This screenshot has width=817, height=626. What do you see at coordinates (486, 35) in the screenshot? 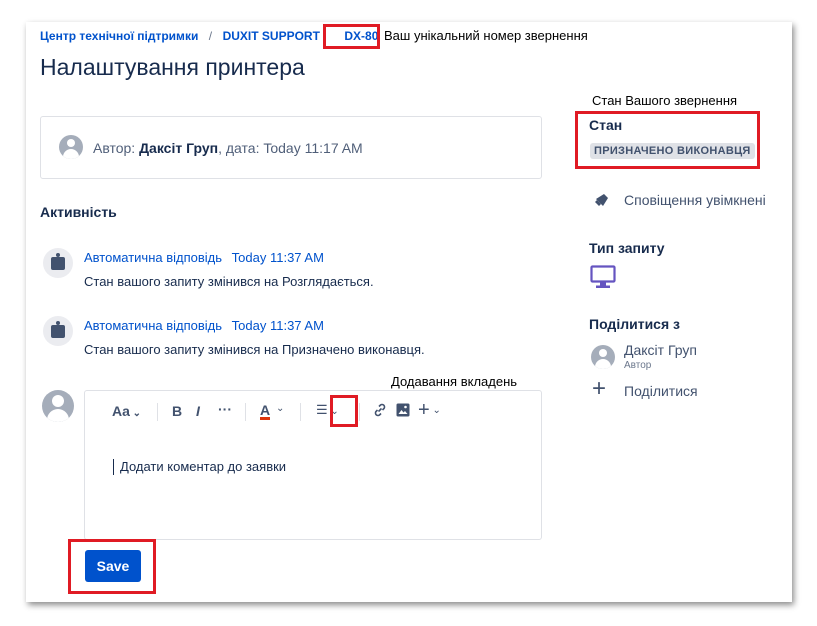
I see `request-number-annotation: Ваш унікальний номер звернення` at bounding box center [486, 35].